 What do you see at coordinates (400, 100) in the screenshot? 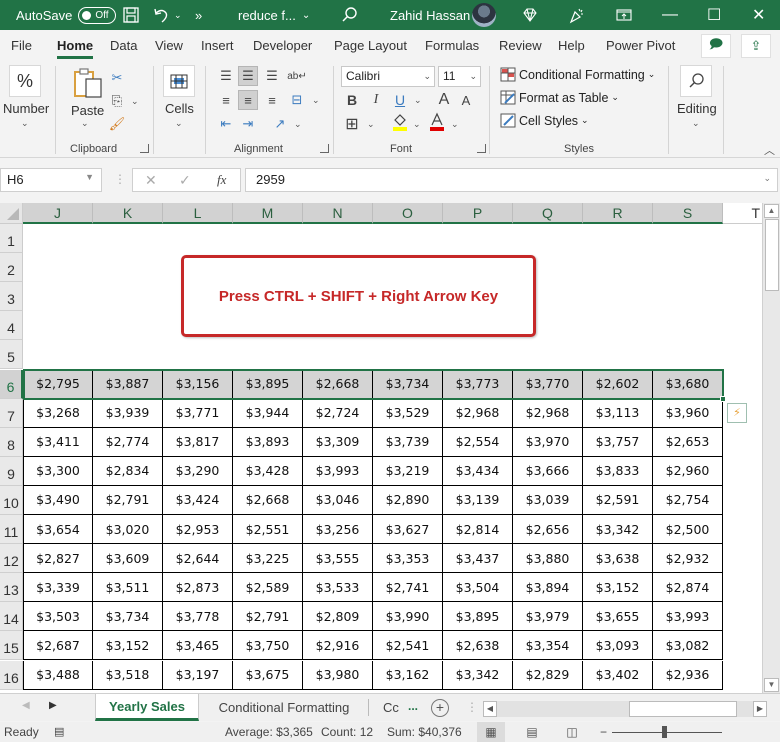
I see `underline-button: U` at bounding box center [400, 100].